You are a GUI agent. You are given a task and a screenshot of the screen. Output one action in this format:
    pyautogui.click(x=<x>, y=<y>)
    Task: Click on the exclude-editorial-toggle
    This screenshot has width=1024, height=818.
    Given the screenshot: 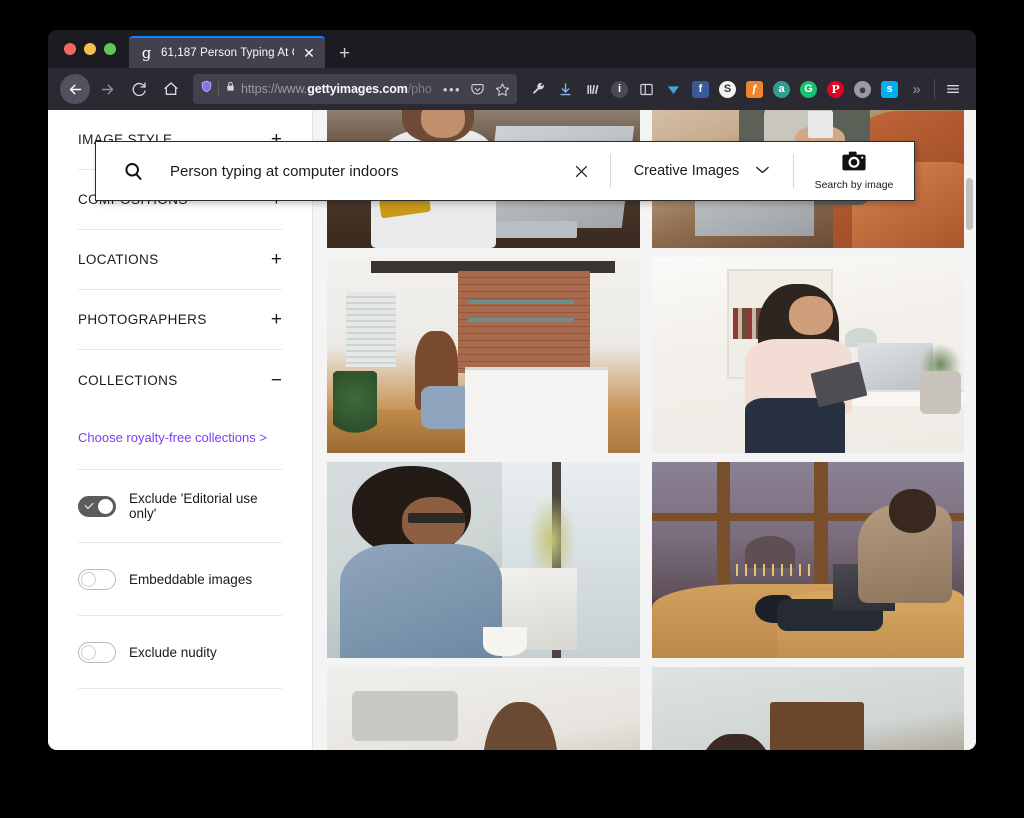 What is the action you would take?
    pyautogui.click(x=97, y=506)
    